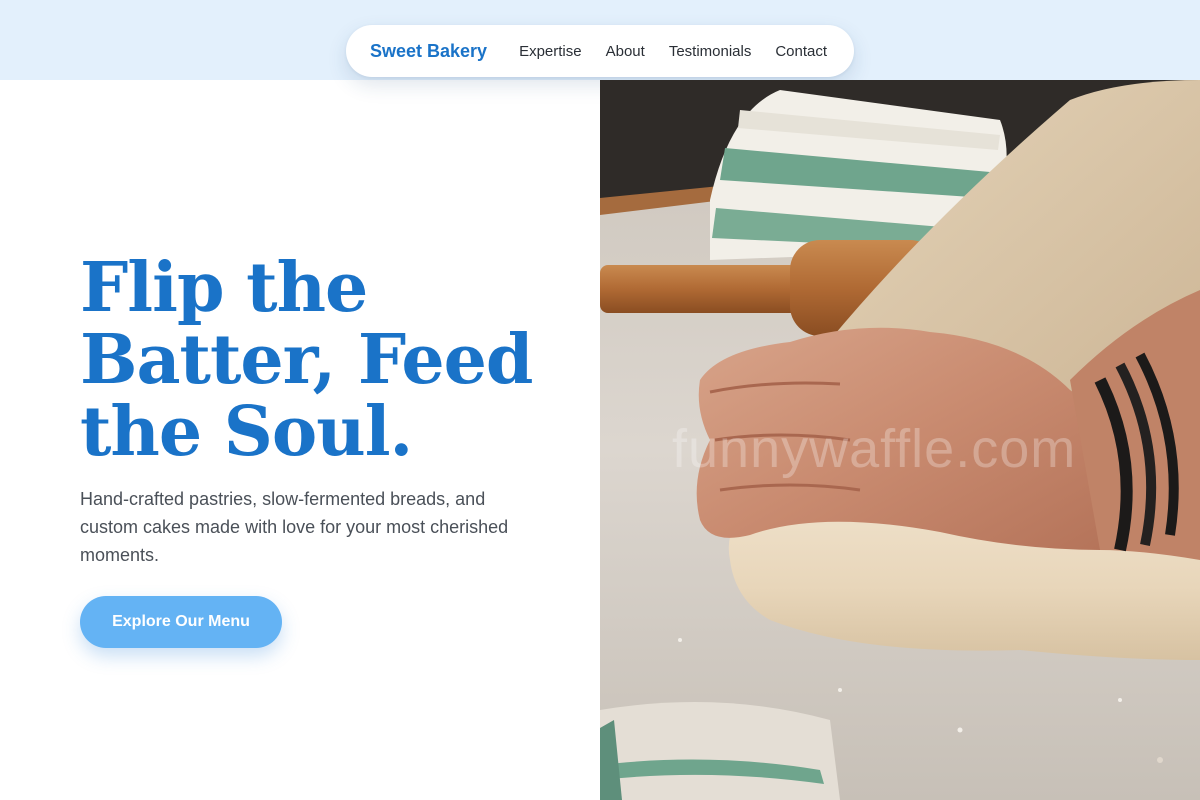  What do you see at coordinates (428, 51) in the screenshot?
I see `brand-logo: Sweet Bakery` at bounding box center [428, 51].